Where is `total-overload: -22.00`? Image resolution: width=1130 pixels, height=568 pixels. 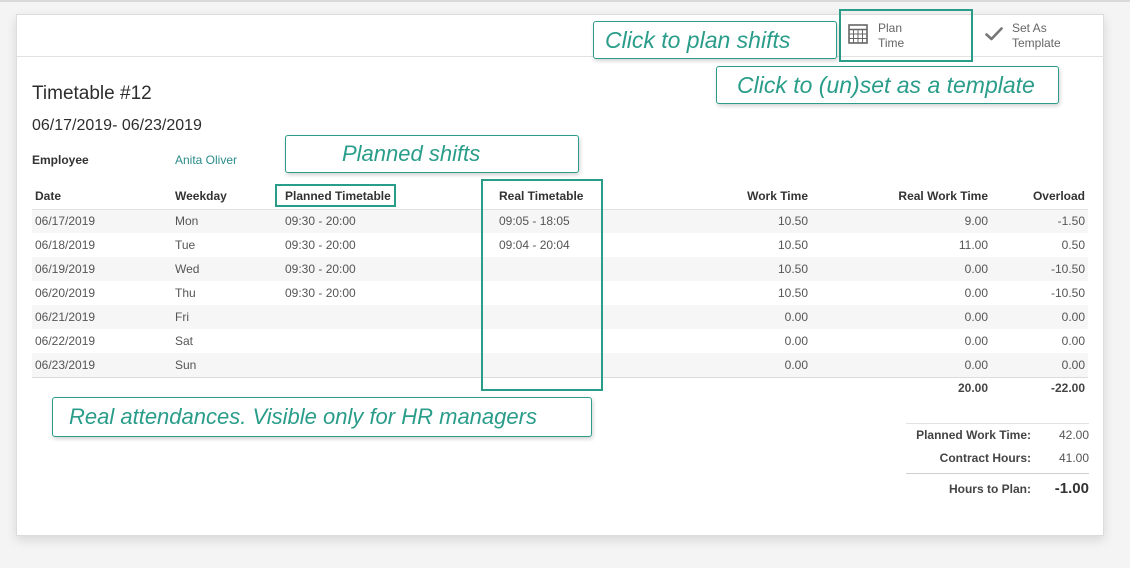
total-overload: -22.00 is located at coordinates (1039, 387).